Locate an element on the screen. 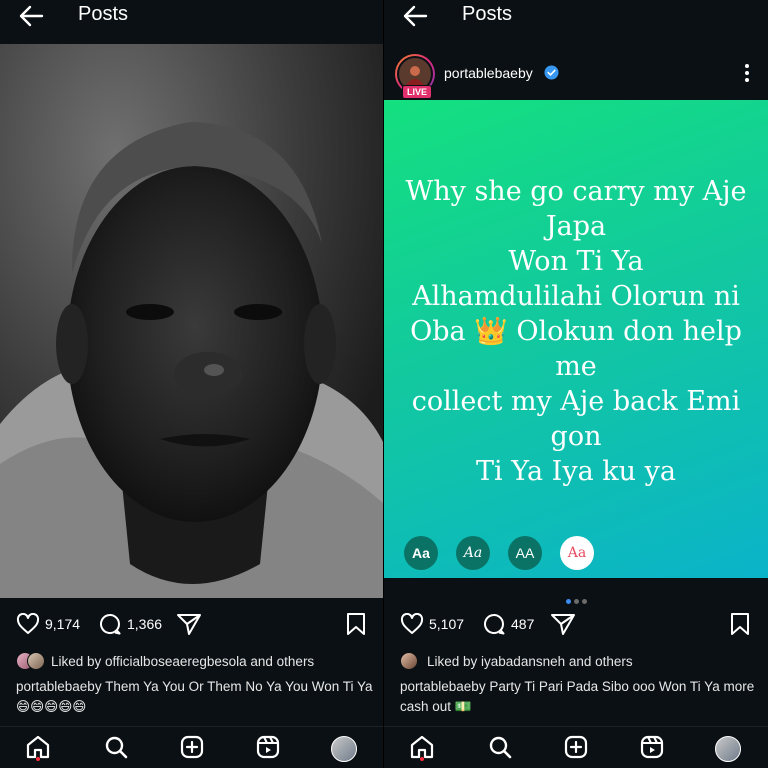 The height and width of the screenshot is (768, 768). comment-button: 1,366 is located at coordinates (130, 624).